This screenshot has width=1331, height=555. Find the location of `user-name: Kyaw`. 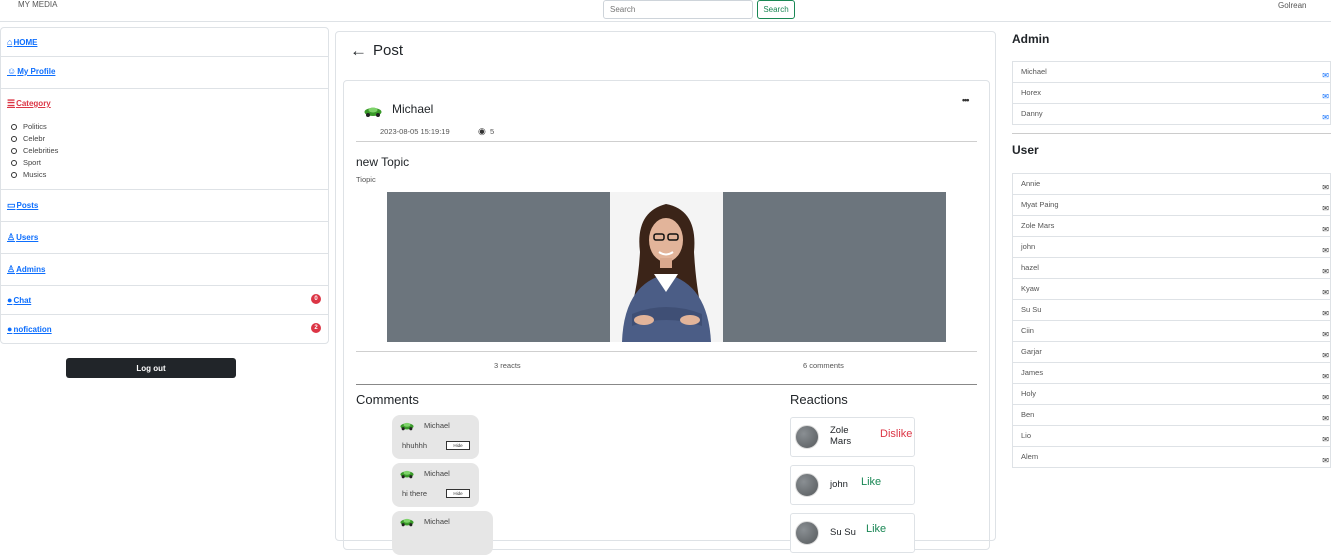

user-name: Kyaw is located at coordinates (1030, 288).